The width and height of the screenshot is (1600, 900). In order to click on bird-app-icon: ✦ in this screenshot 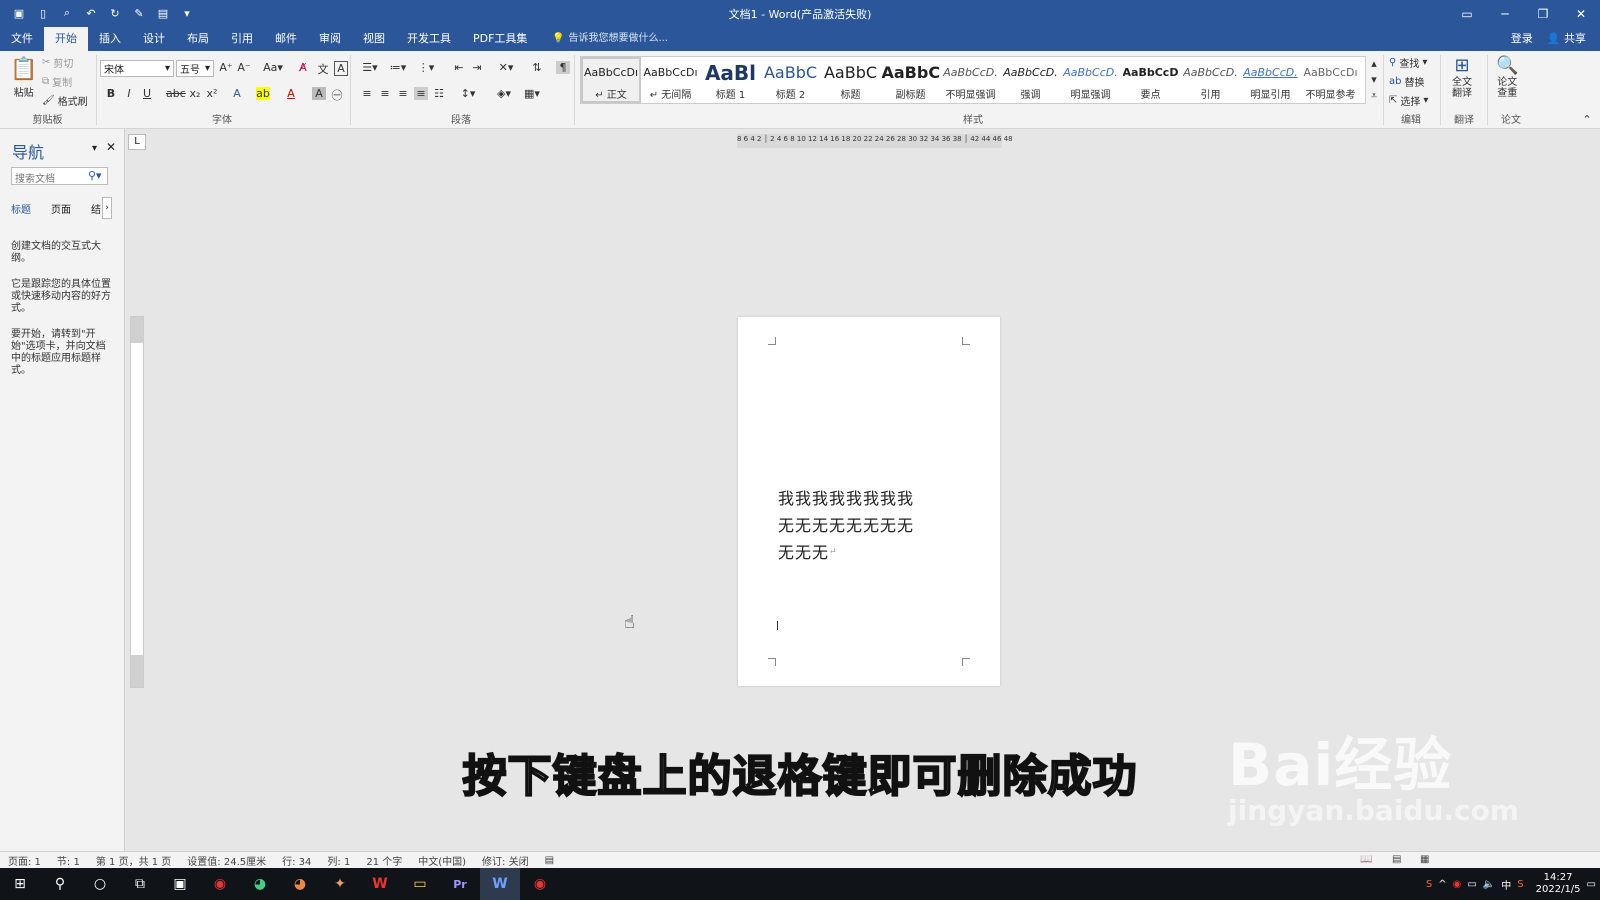, I will do `click(340, 884)`.